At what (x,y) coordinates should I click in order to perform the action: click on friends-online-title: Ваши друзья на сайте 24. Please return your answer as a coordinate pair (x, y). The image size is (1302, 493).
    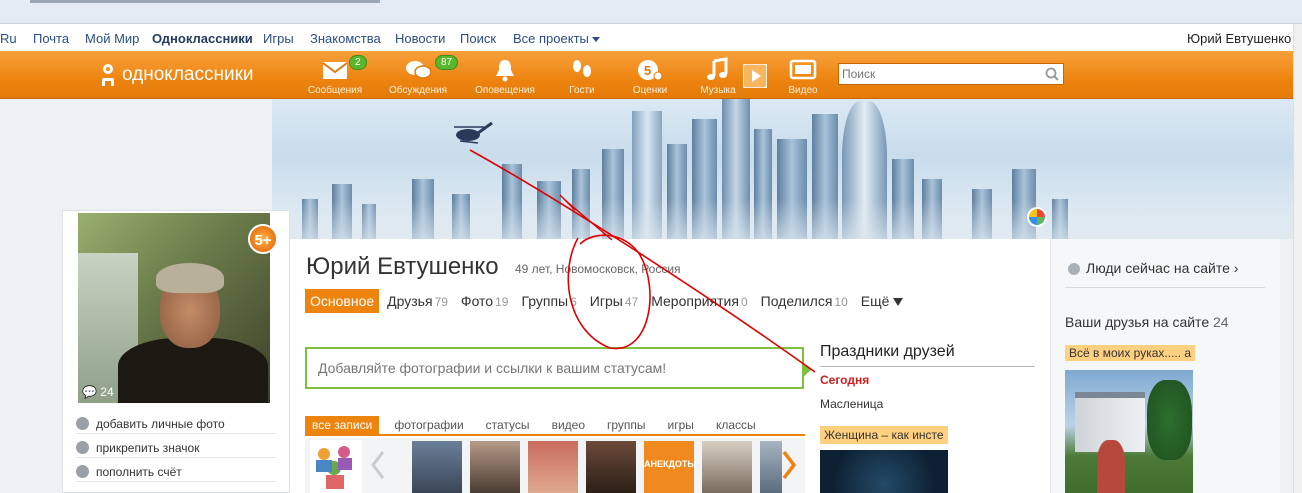
    Looking at the image, I should click on (1147, 322).